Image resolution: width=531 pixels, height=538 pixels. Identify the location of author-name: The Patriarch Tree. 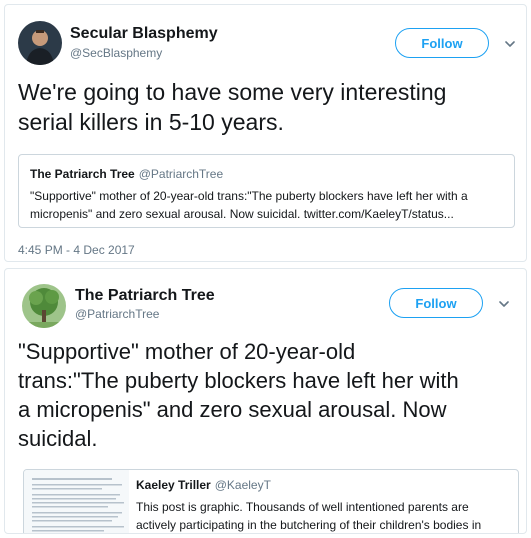
(145, 296).